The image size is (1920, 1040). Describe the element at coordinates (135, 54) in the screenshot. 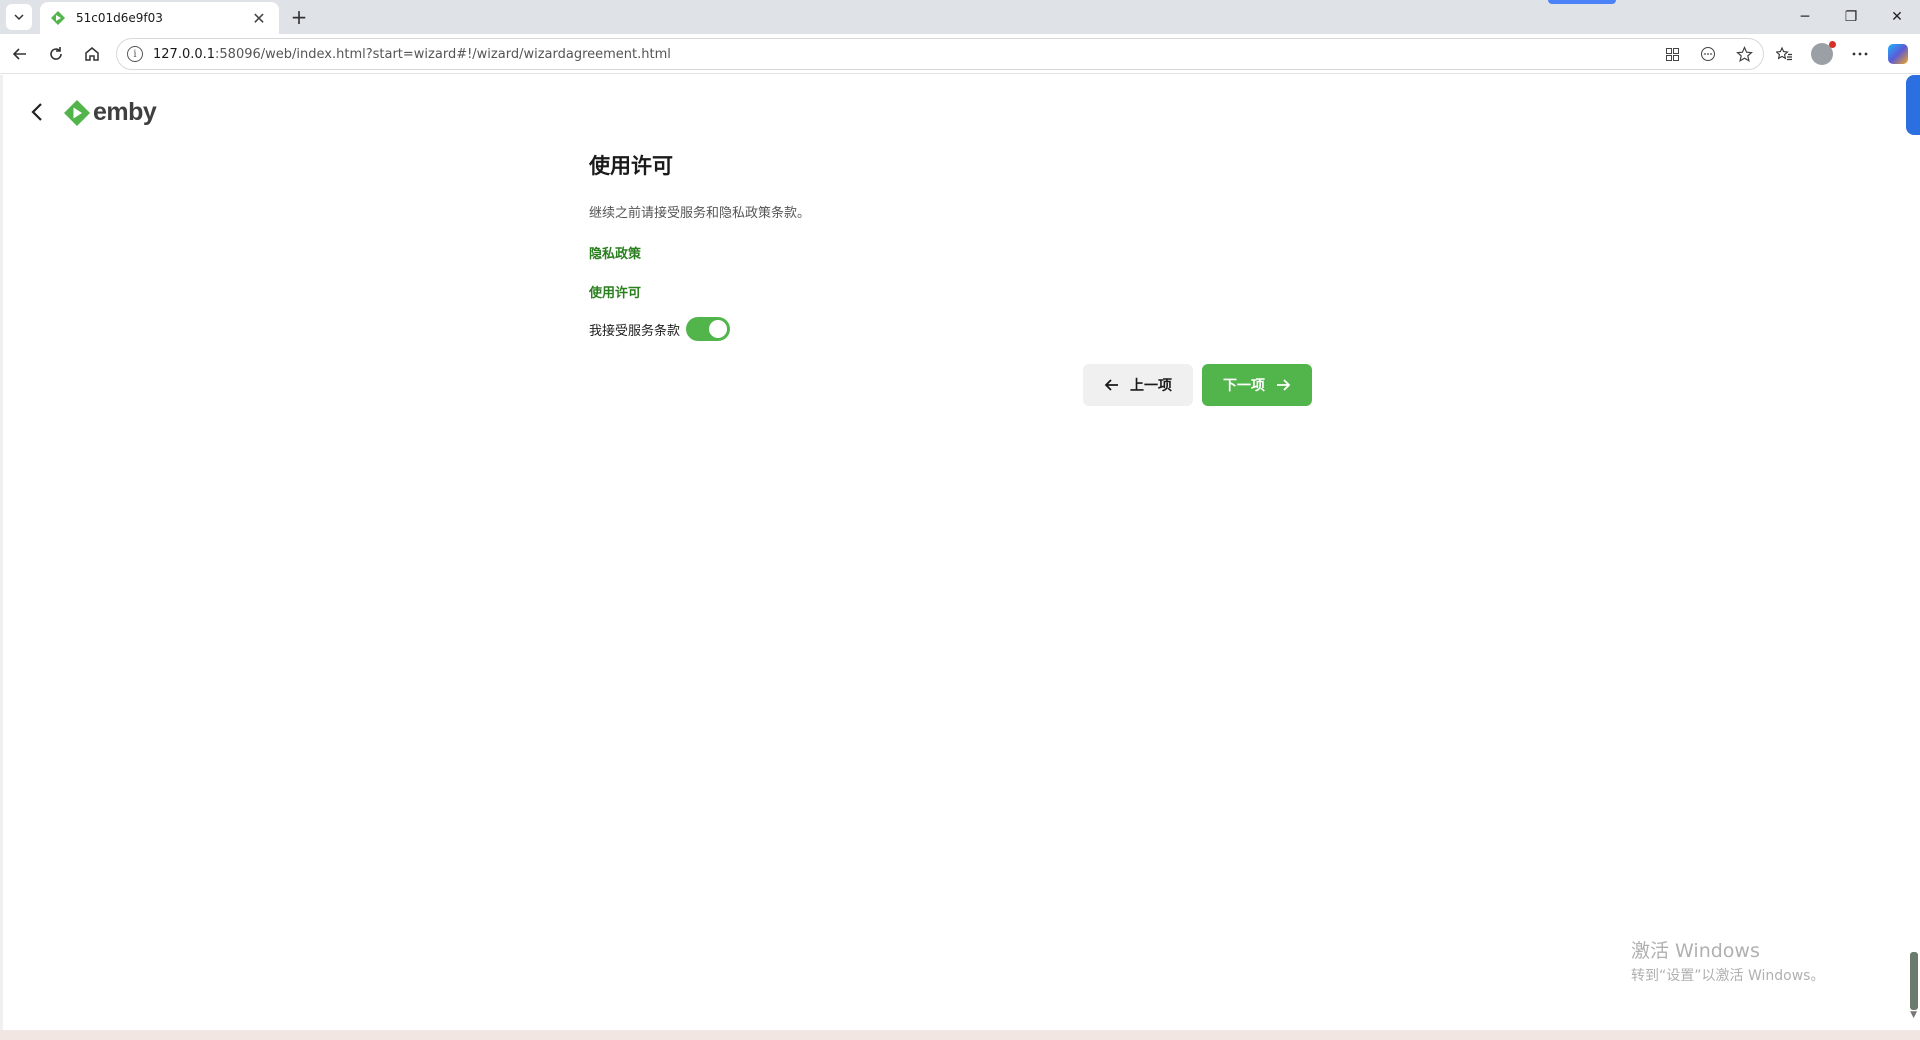

I see `site-info-icon: i` at that location.